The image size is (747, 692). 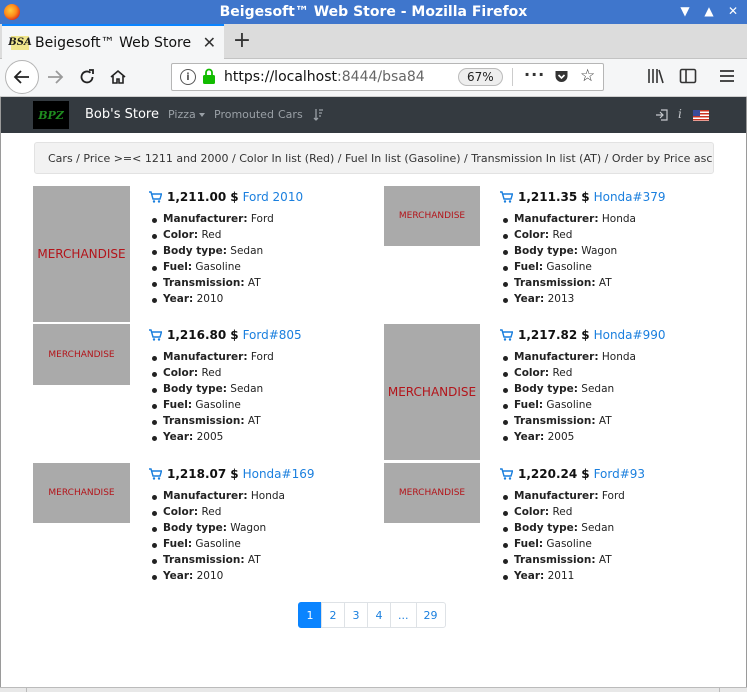 What do you see at coordinates (188, 77) in the screenshot?
I see `site-info-icon: i` at bounding box center [188, 77].